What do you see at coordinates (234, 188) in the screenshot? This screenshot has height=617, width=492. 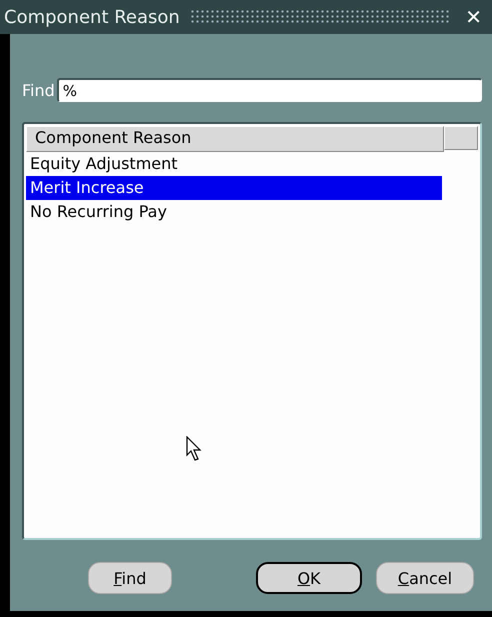 I see `list-item: Merit Increase` at bounding box center [234, 188].